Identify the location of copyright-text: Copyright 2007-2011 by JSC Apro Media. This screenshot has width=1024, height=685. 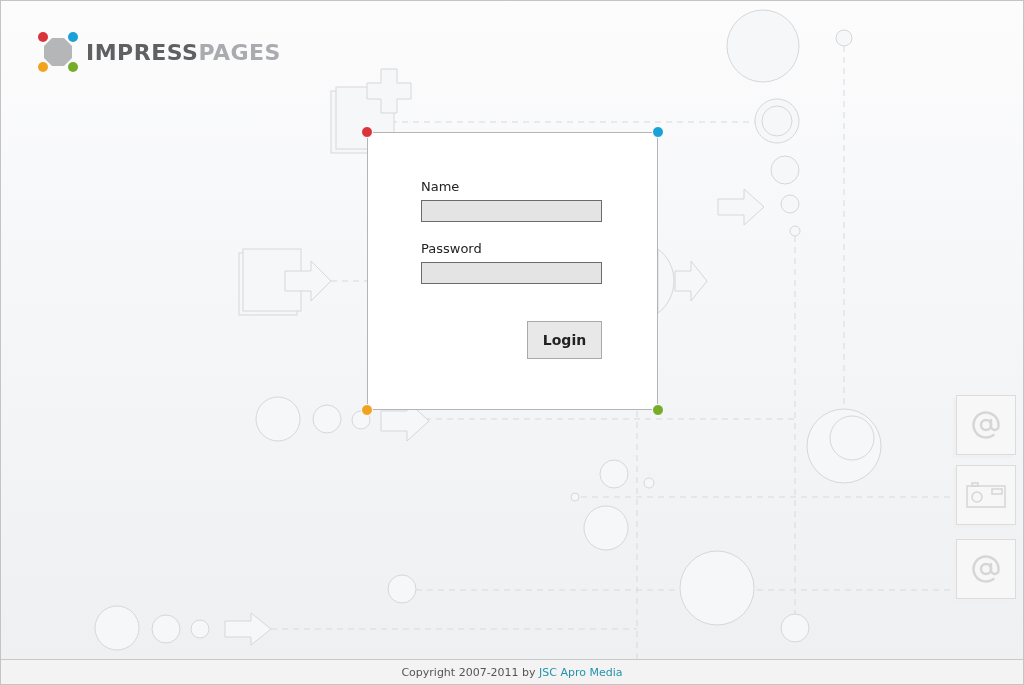
(512, 672).